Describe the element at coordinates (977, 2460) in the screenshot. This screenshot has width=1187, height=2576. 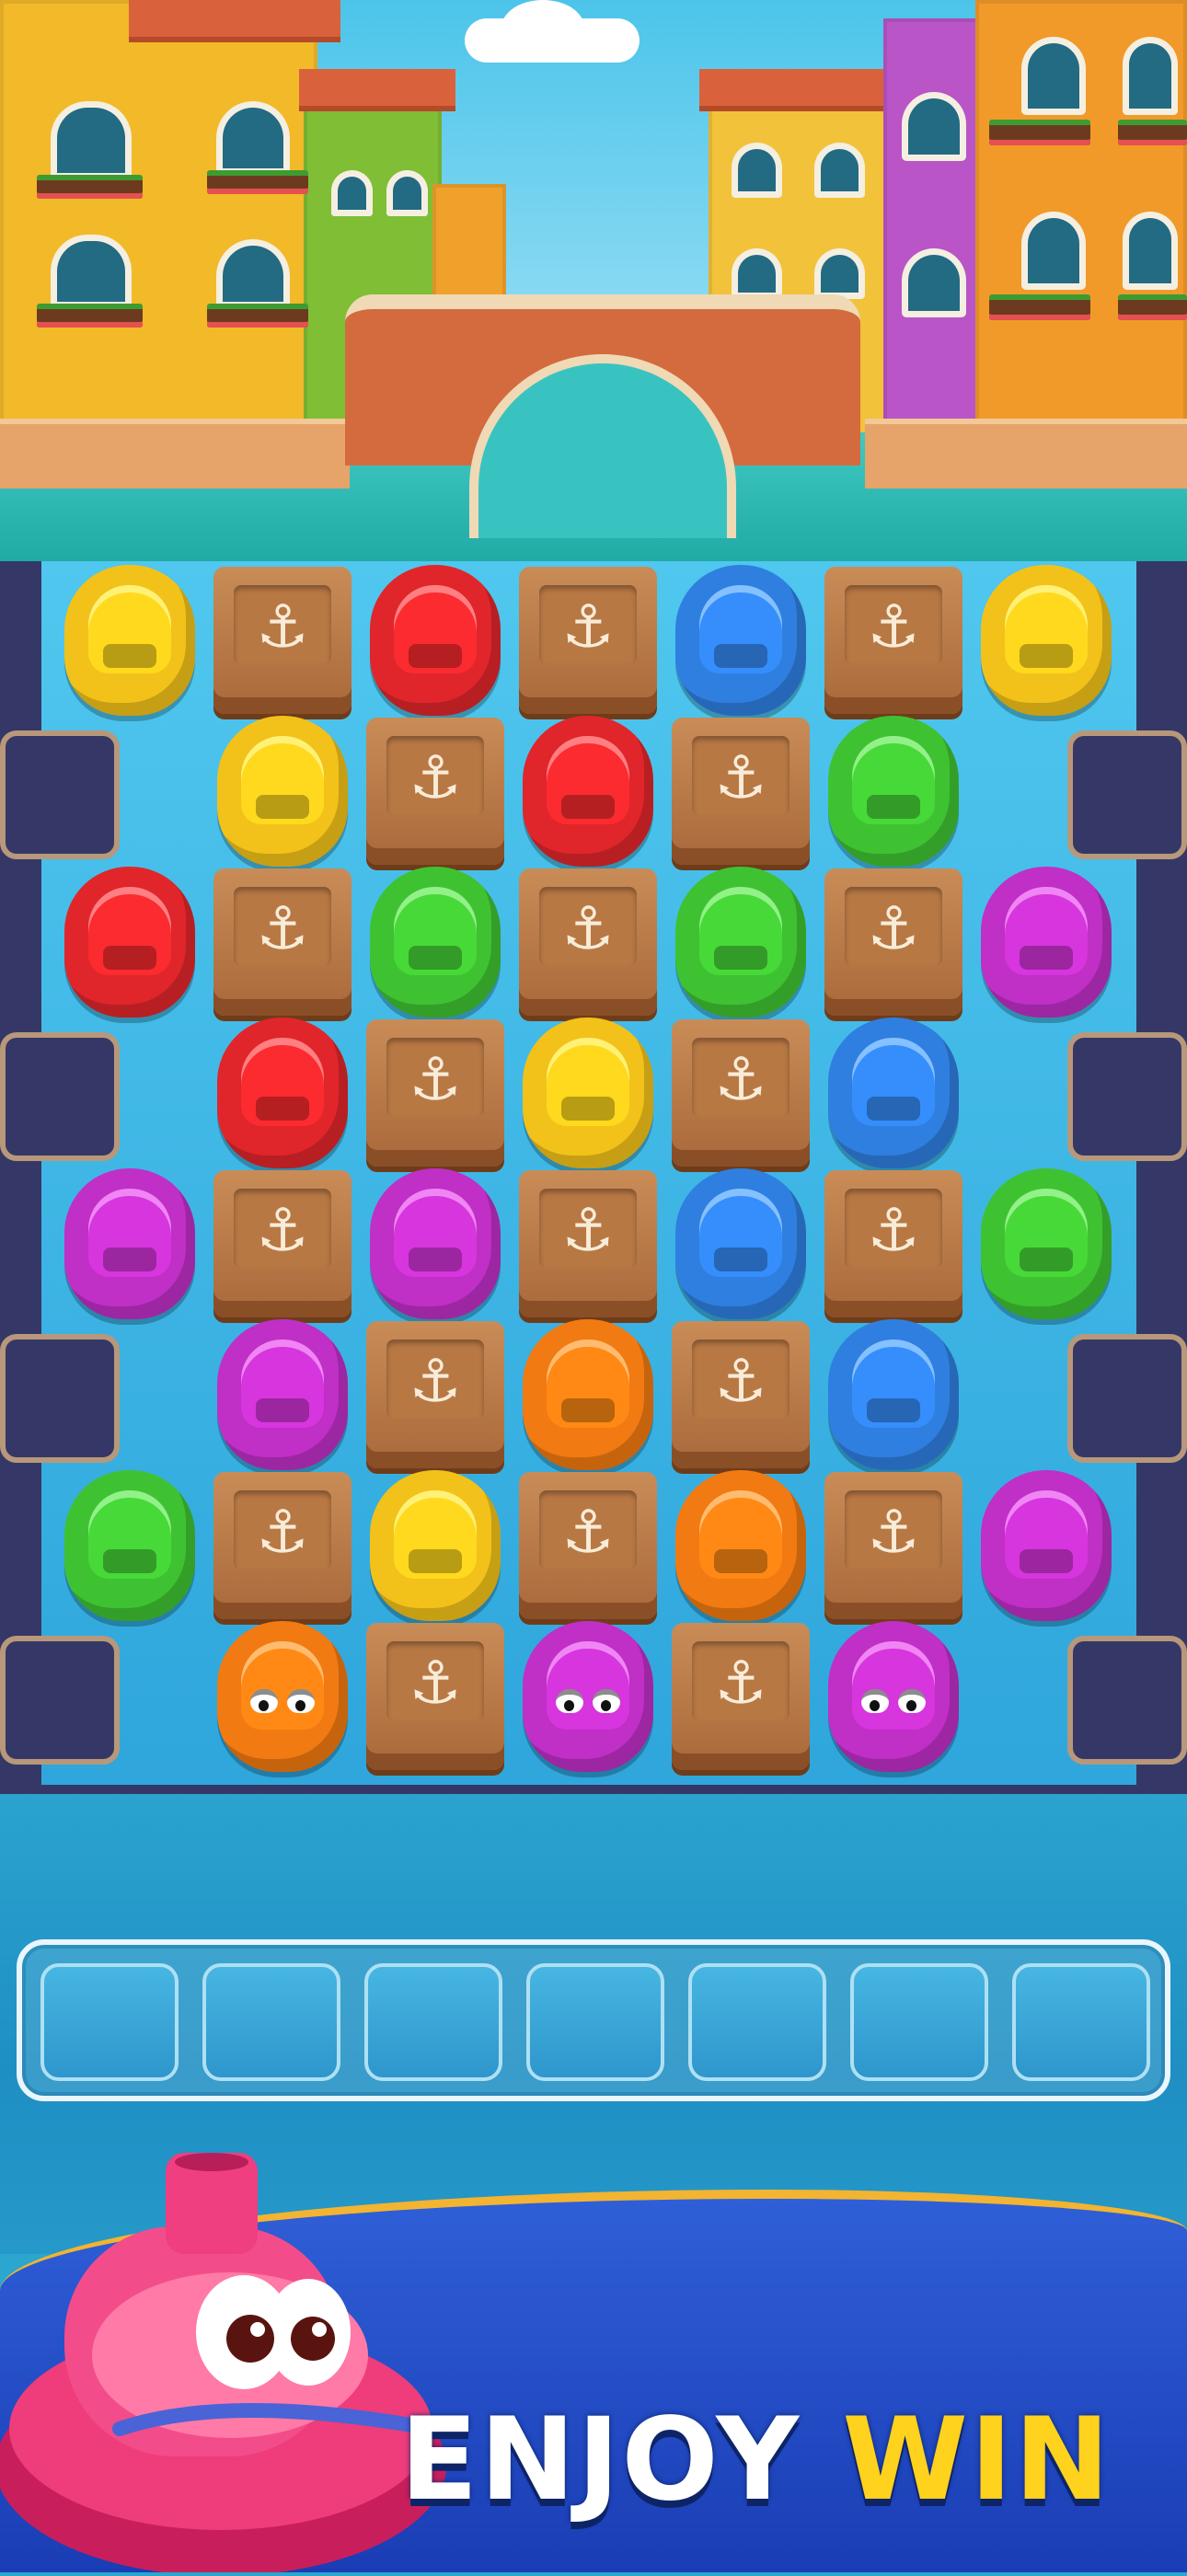
I see `title-highlight: WIN` at that location.